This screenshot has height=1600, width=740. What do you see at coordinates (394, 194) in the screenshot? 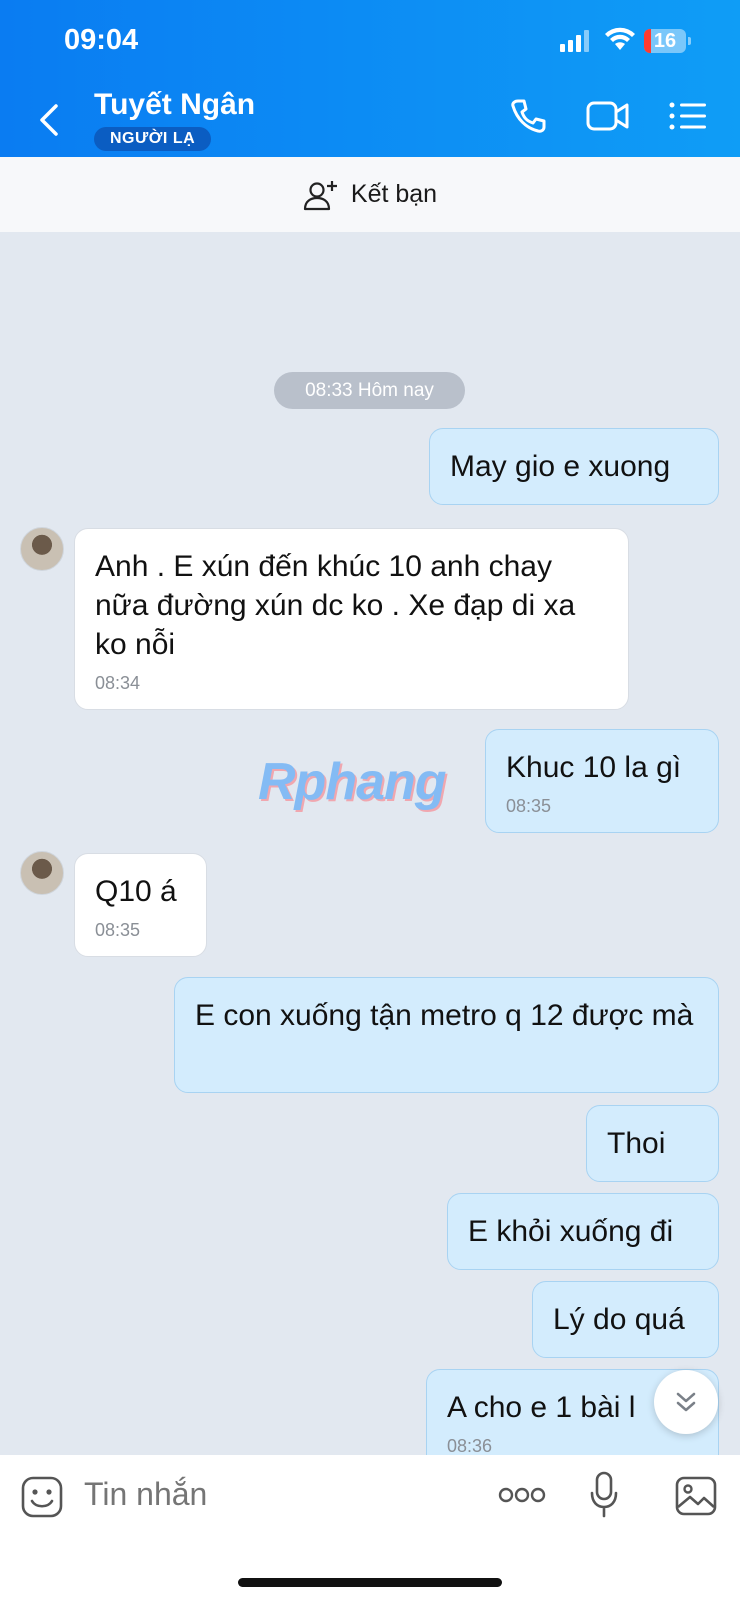
I see `add-friend-label: Kết bạn` at bounding box center [394, 194].